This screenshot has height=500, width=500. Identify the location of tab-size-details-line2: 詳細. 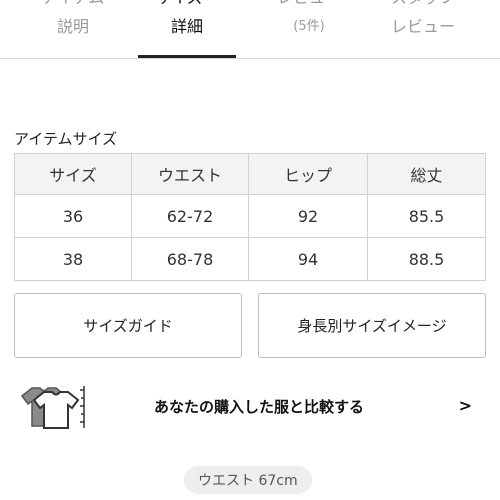
(186, 26).